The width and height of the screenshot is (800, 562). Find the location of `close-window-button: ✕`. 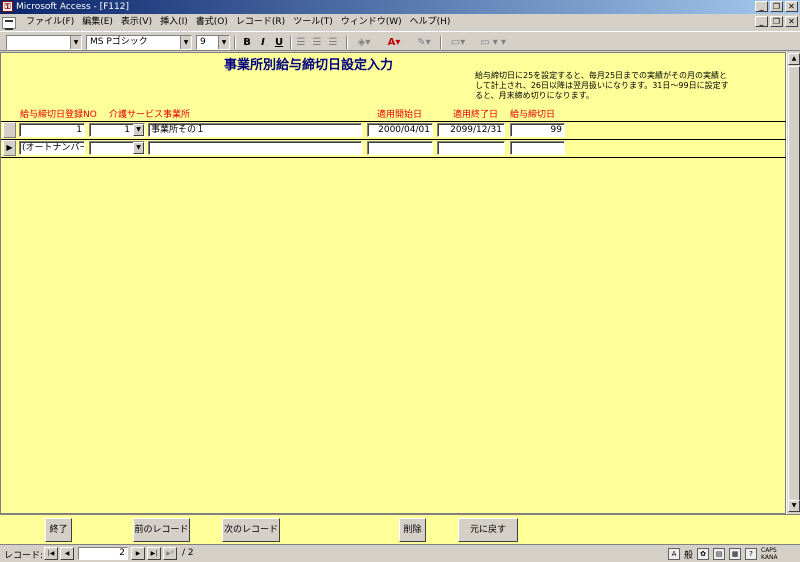

close-window-button: ✕ is located at coordinates (791, 6).